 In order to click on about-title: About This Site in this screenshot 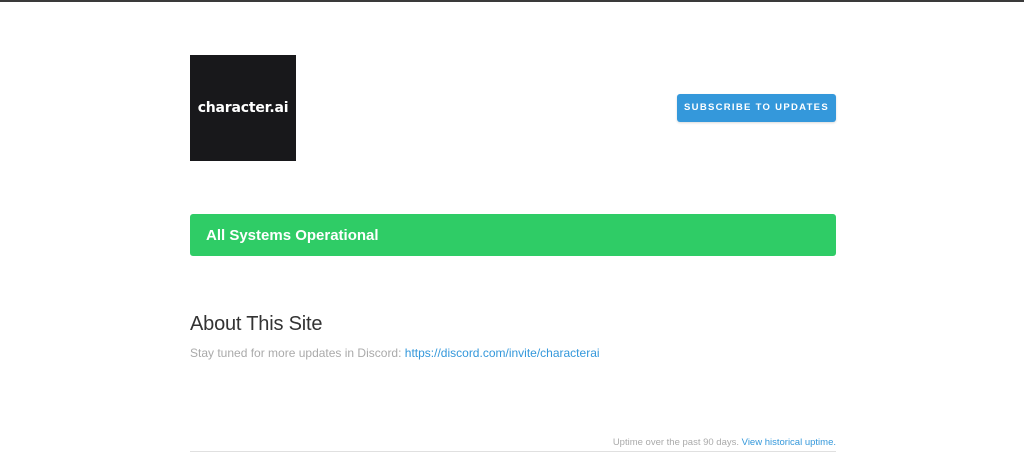, I will do `click(256, 324)`.